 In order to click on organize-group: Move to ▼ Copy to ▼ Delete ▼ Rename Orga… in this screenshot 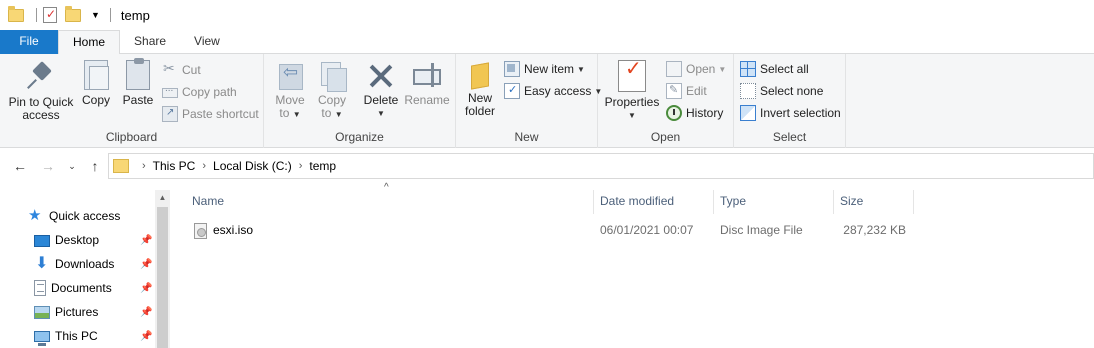, I will do `click(360, 101)`.